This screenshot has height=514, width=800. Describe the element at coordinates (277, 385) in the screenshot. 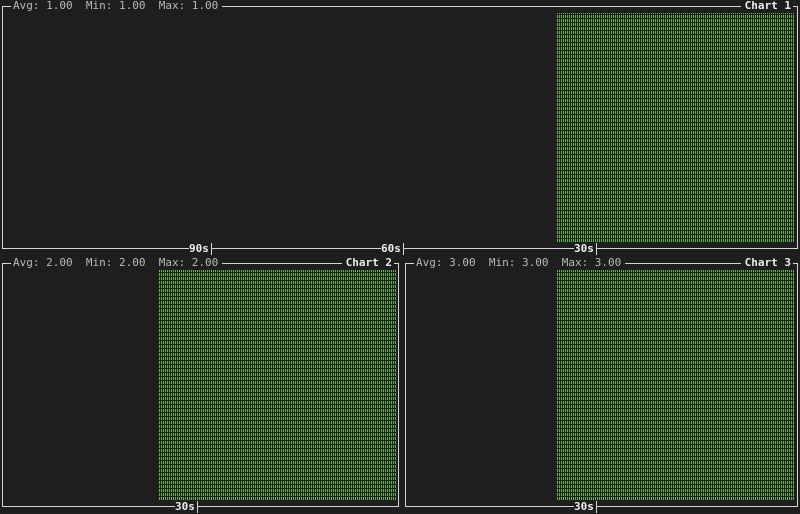

I see `chart-2-data-fill` at that location.